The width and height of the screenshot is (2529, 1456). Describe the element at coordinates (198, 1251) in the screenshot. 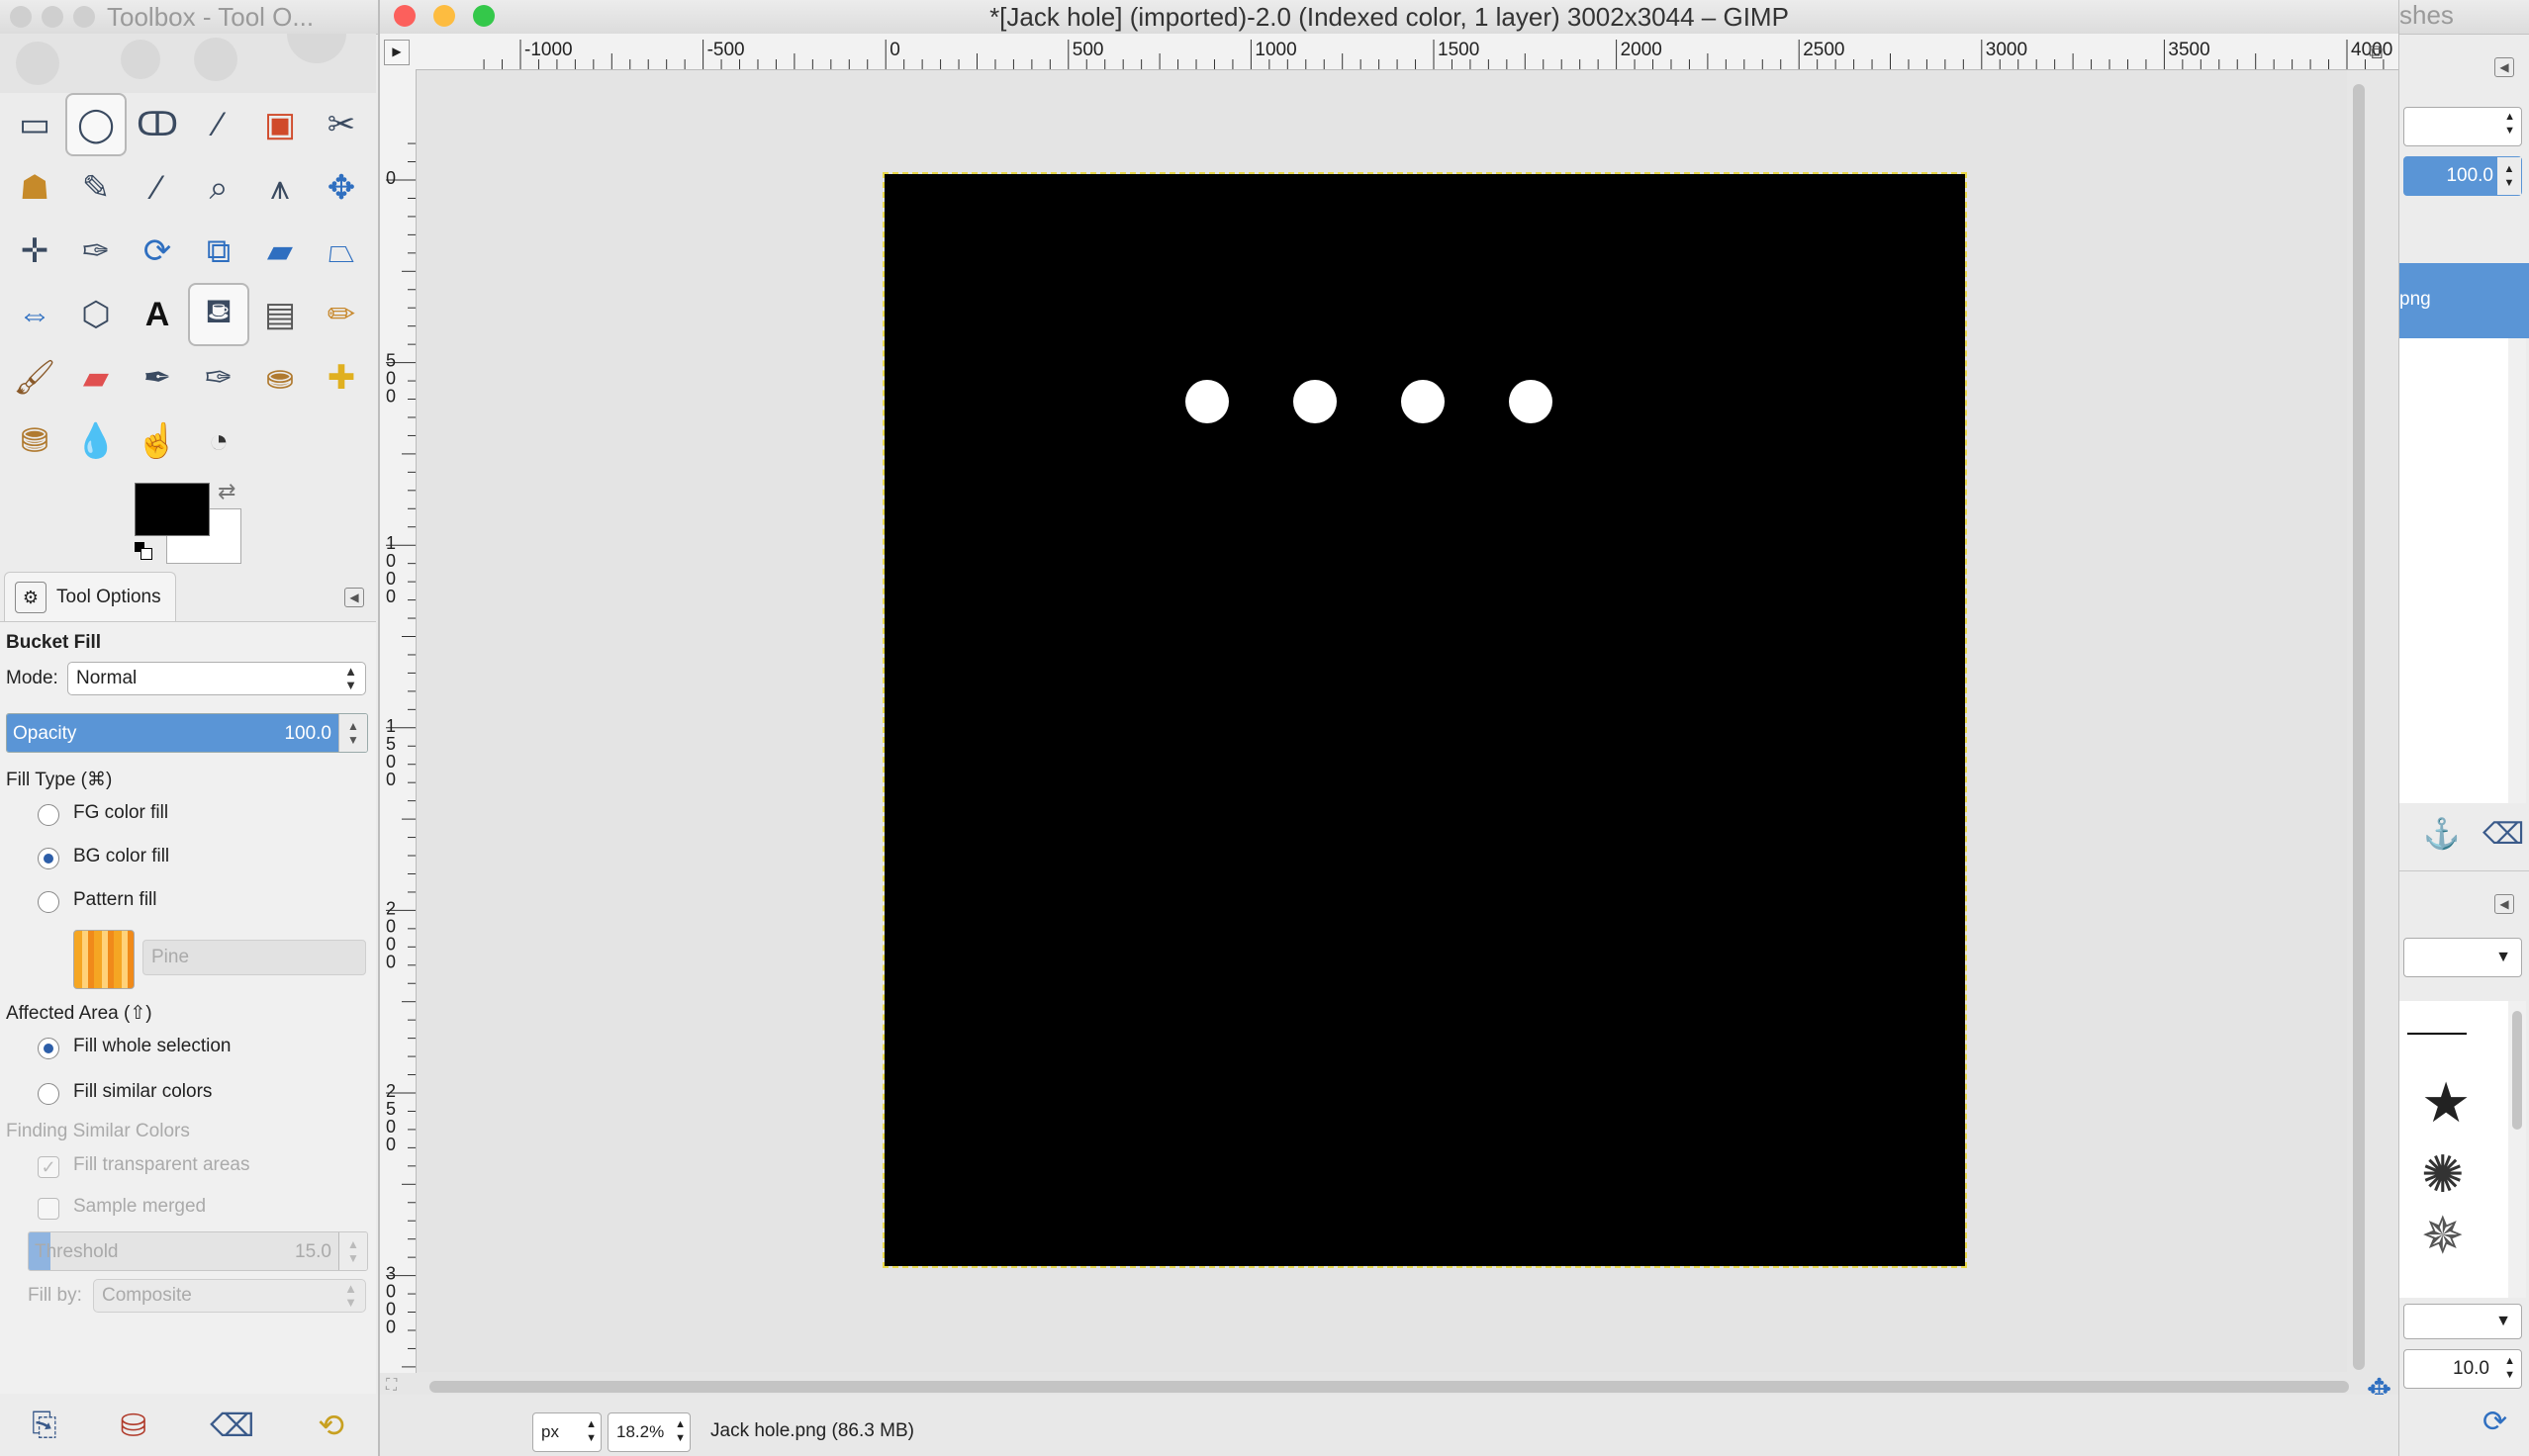

I see `threshold-slider: Threshold 15.0 ▲ ▼` at that location.